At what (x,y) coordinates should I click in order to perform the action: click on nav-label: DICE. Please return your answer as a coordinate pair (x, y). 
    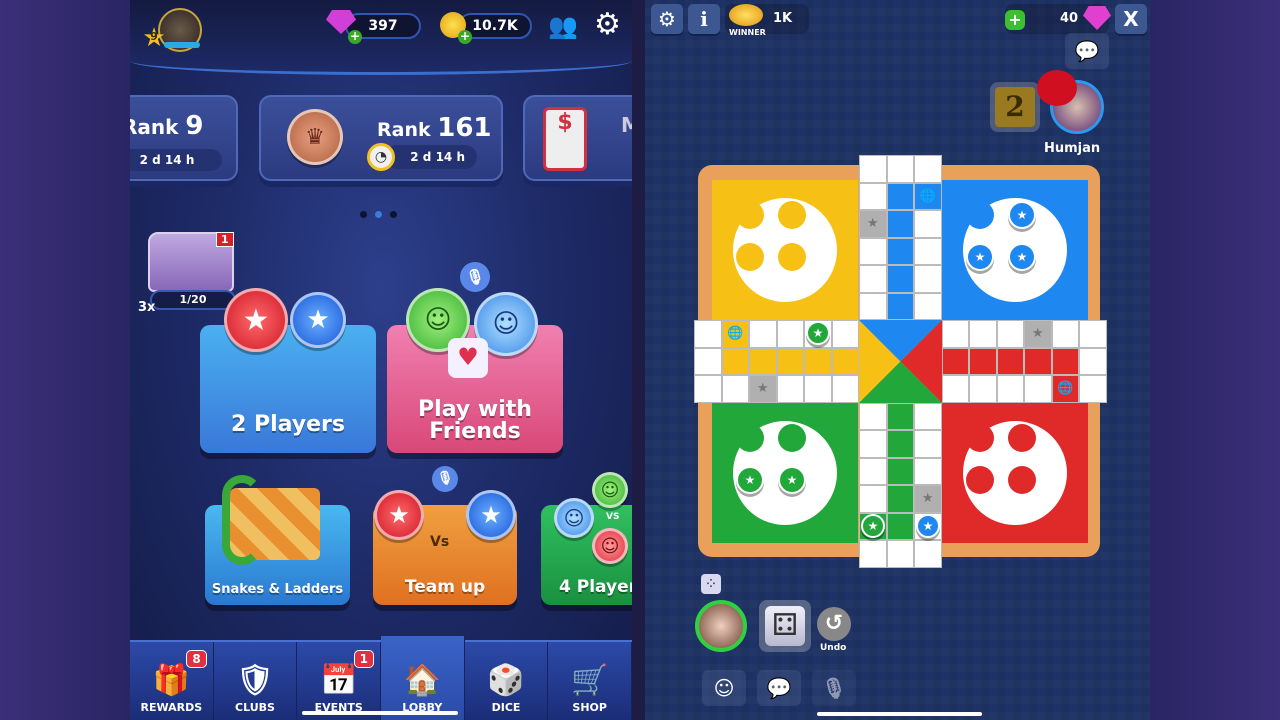
    Looking at the image, I should click on (506, 707).